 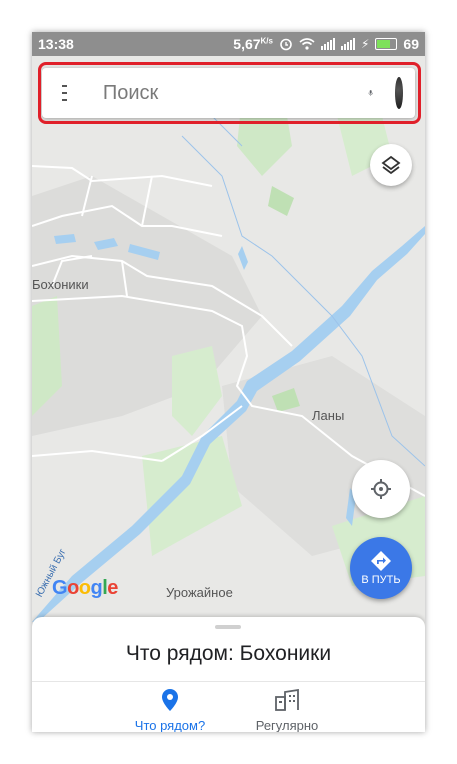 What do you see at coordinates (370, 93) in the screenshot?
I see `microphone-icon` at bounding box center [370, 93].